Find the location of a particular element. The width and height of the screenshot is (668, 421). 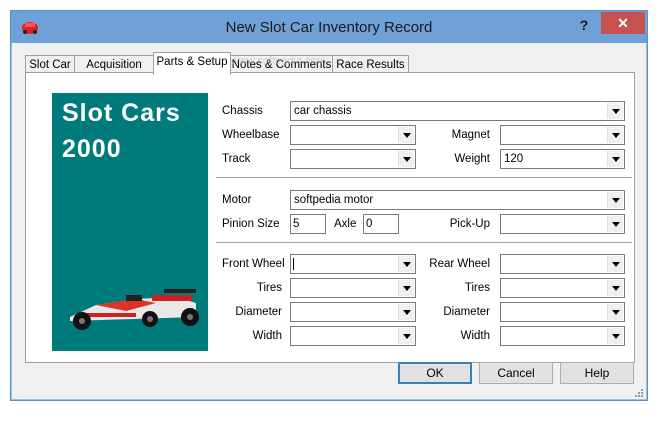

help-question-button: ? is located at coordinates (584, 25).